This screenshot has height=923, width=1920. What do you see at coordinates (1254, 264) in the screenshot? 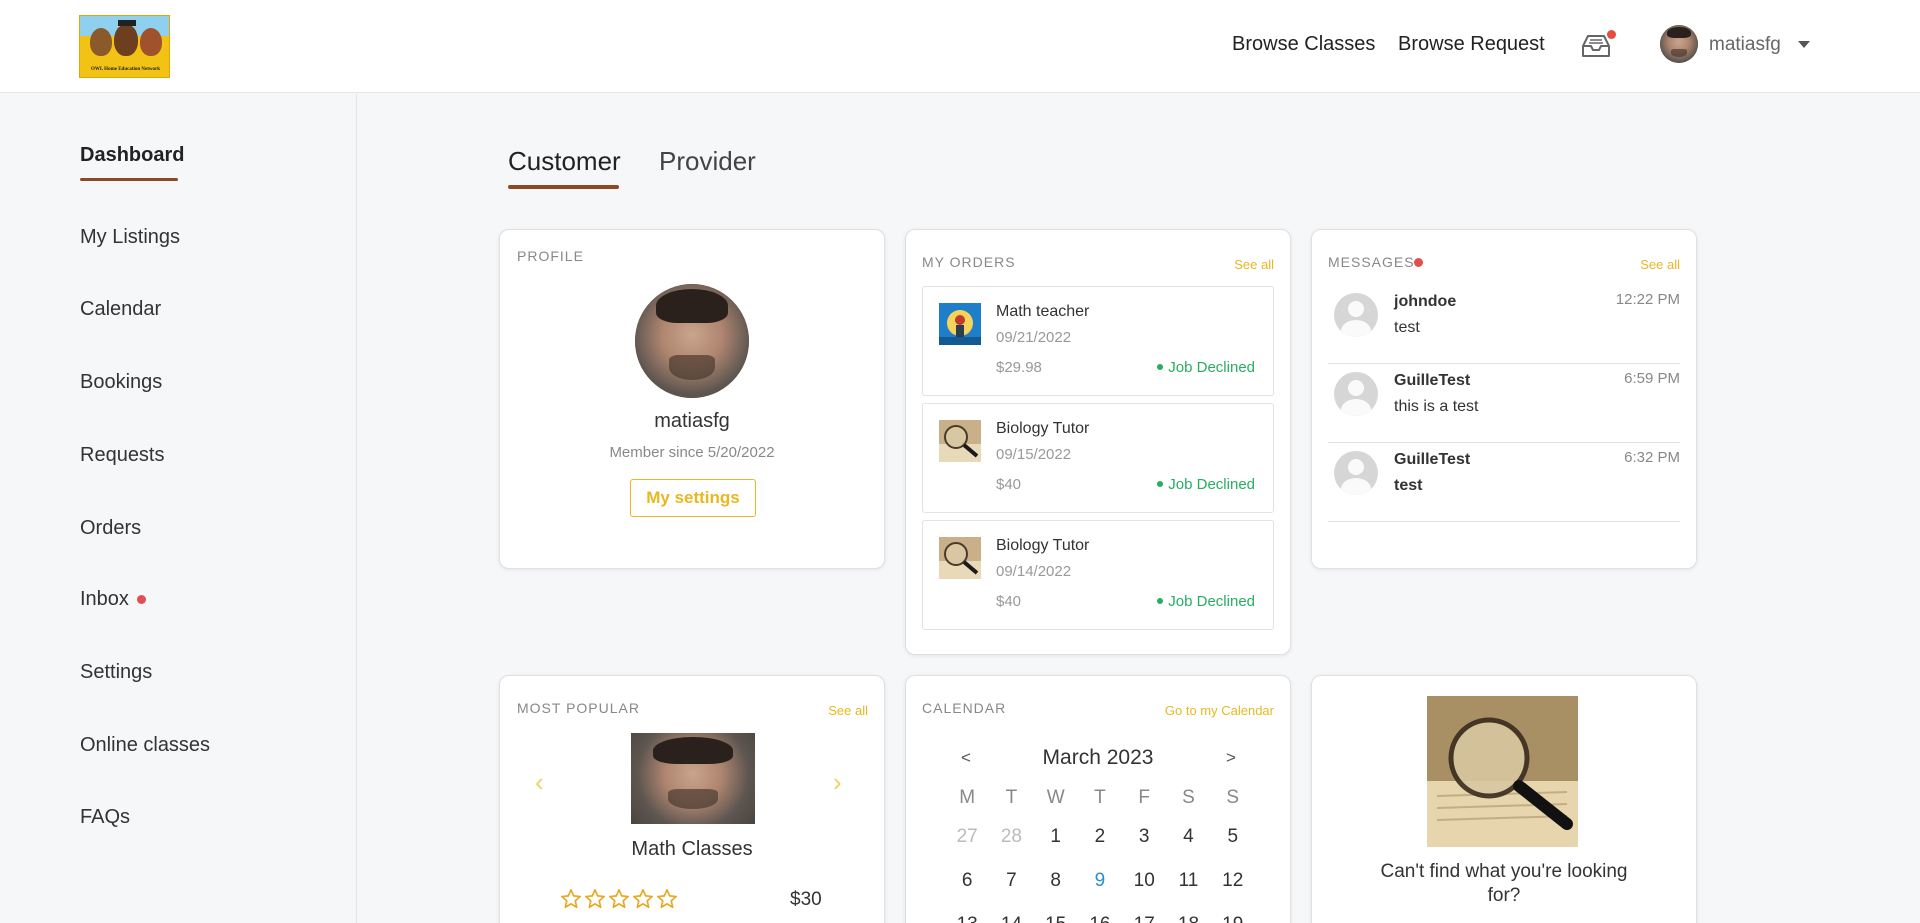
I see `orders-see-all-link: See all` at bounding box center [1254, 264].